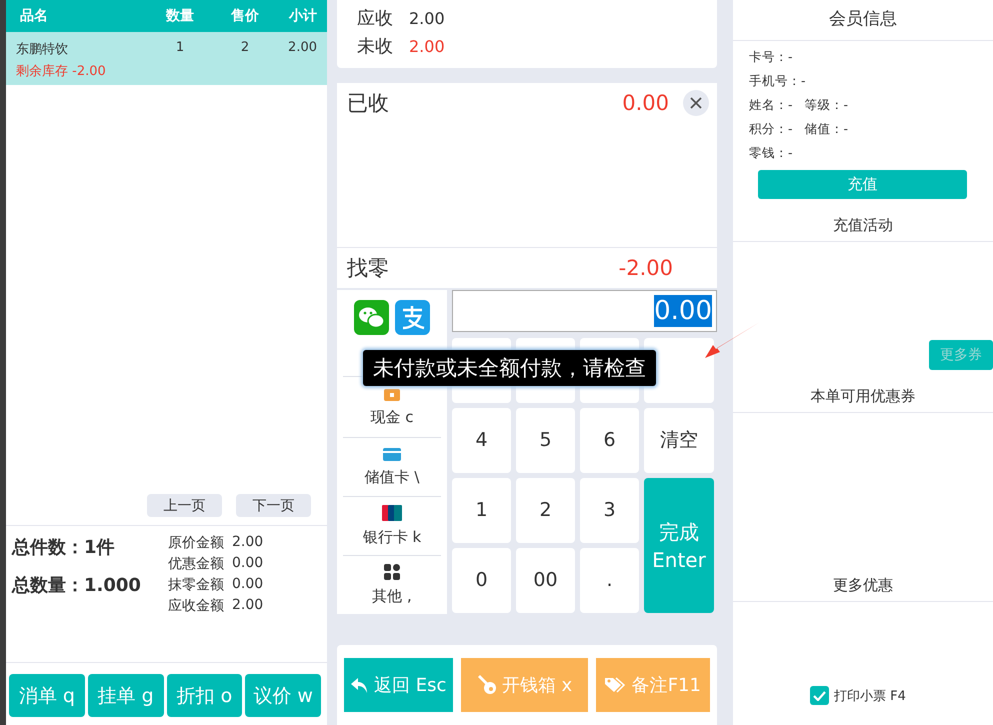 This screenshot has height=725, width=993. Describe the element at coordinates (245, 48) in the screenshot. I see `price-cell-text: 2` at that location.